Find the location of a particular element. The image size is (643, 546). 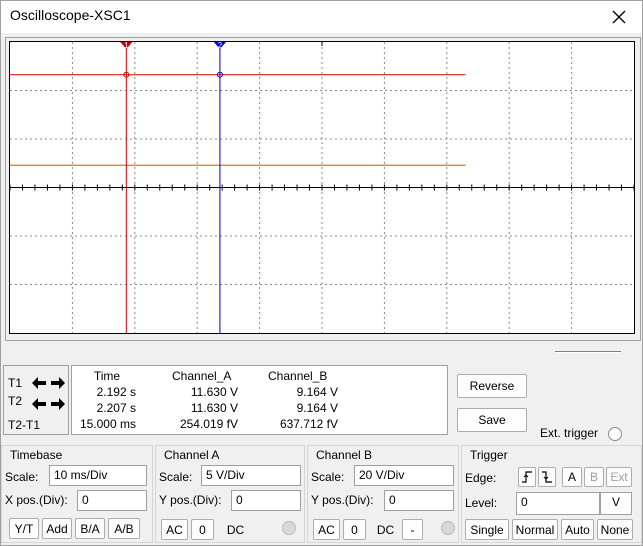

auto-trigger-button: Auto is located at coordinates (577, 529).